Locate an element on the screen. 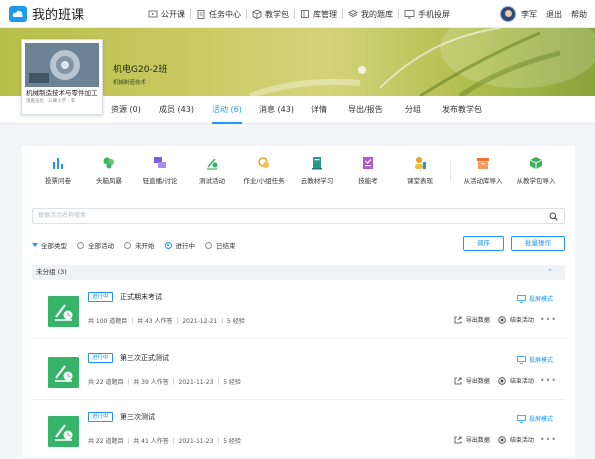 The width and height of the screenshot is (595, 459). course-card: 机械制造技术与零件加工 温嘉丛伦 · 三峰小学 · 李 is located at coordinates (62, 77).